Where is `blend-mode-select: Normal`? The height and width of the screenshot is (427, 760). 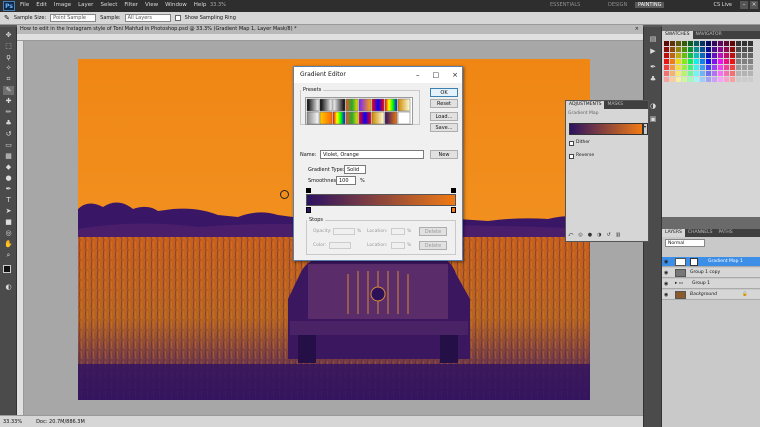
blend-mode-select: Normal is located at coordinates (685, 243).